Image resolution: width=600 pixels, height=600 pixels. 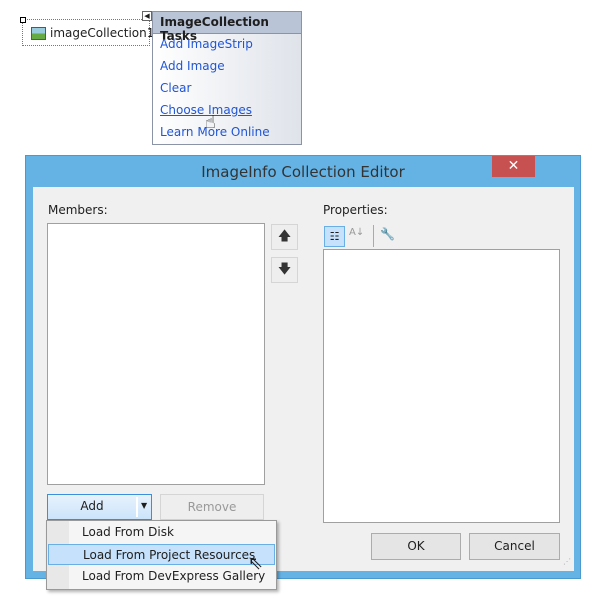 I want to click on move-up-button: 🡅, so click(x=284, y=237).